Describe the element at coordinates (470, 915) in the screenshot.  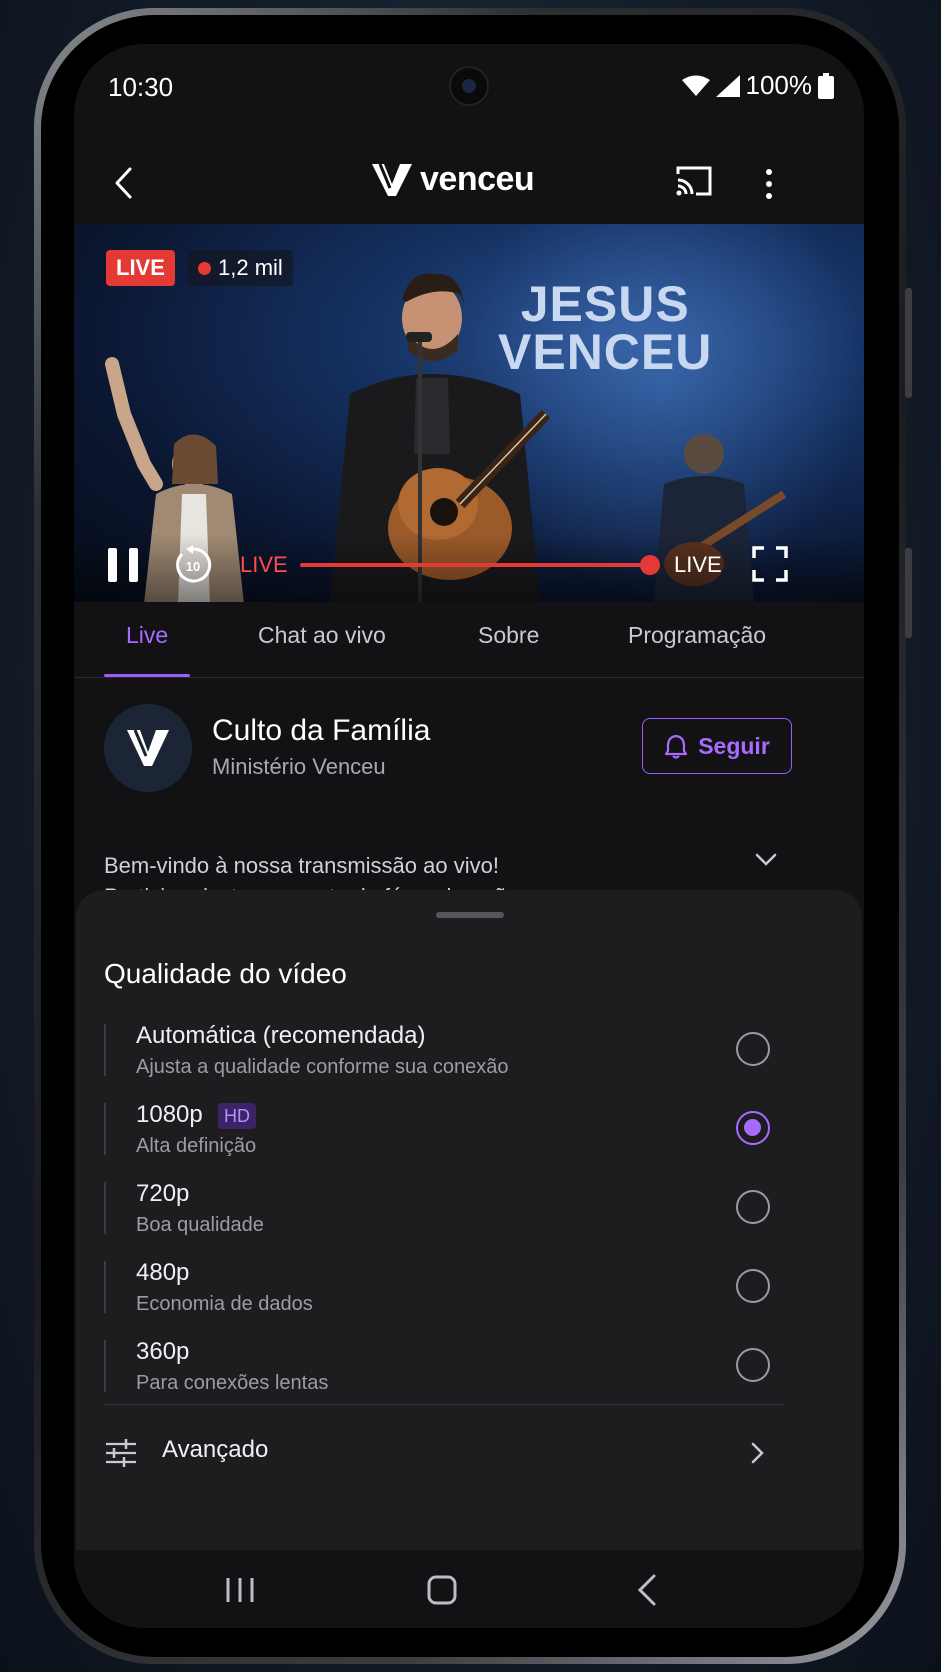
I see `sheet-drag-handle` at that location.